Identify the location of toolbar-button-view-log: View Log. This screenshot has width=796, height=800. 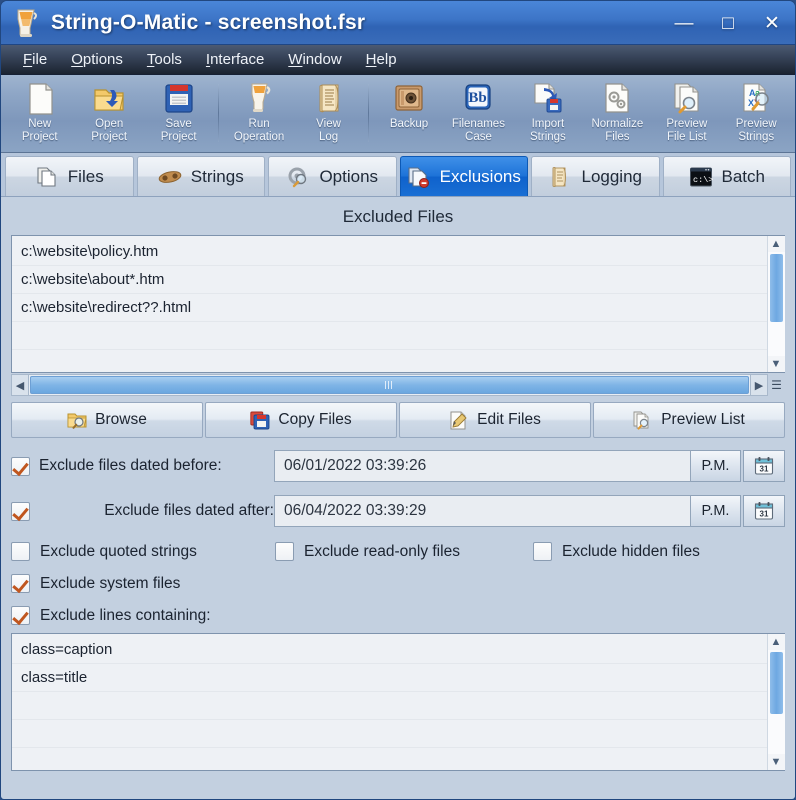
(328, 115).